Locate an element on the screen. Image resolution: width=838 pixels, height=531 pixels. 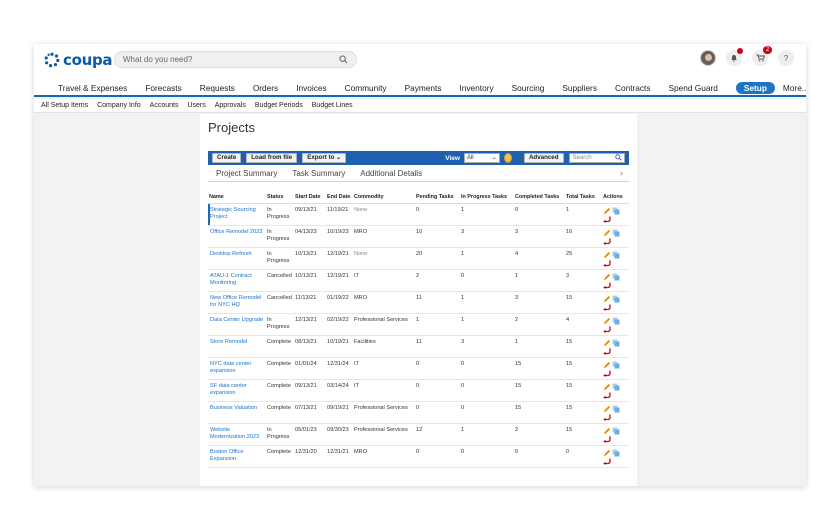
row-name-link: New Office Remodel for NYC HQ is located at coordinates (237, 302).